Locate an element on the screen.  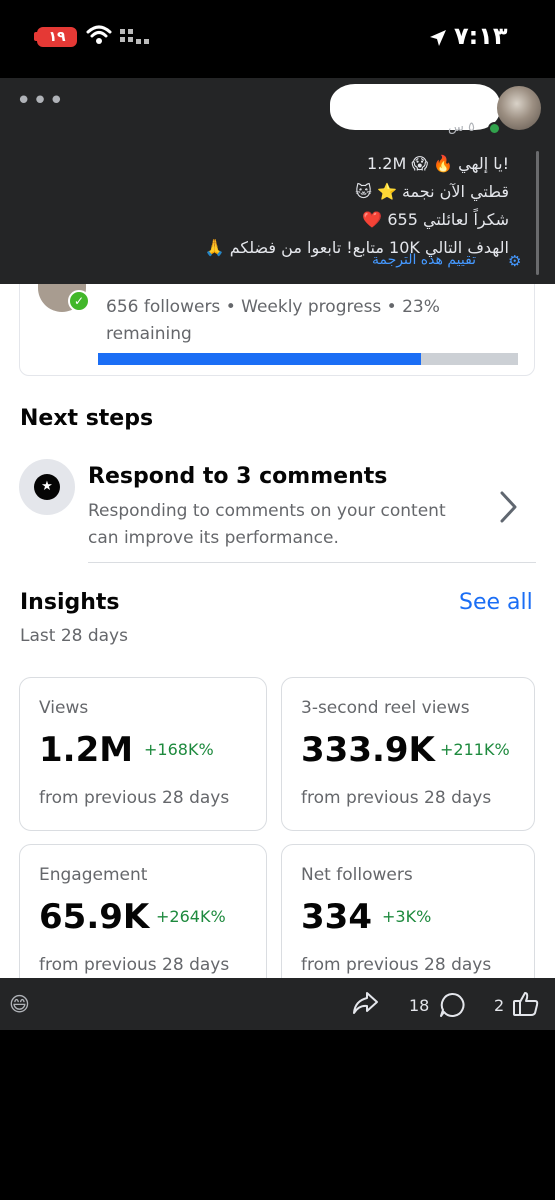
metric-value: 1.2M is located at coordinates (86, 750).